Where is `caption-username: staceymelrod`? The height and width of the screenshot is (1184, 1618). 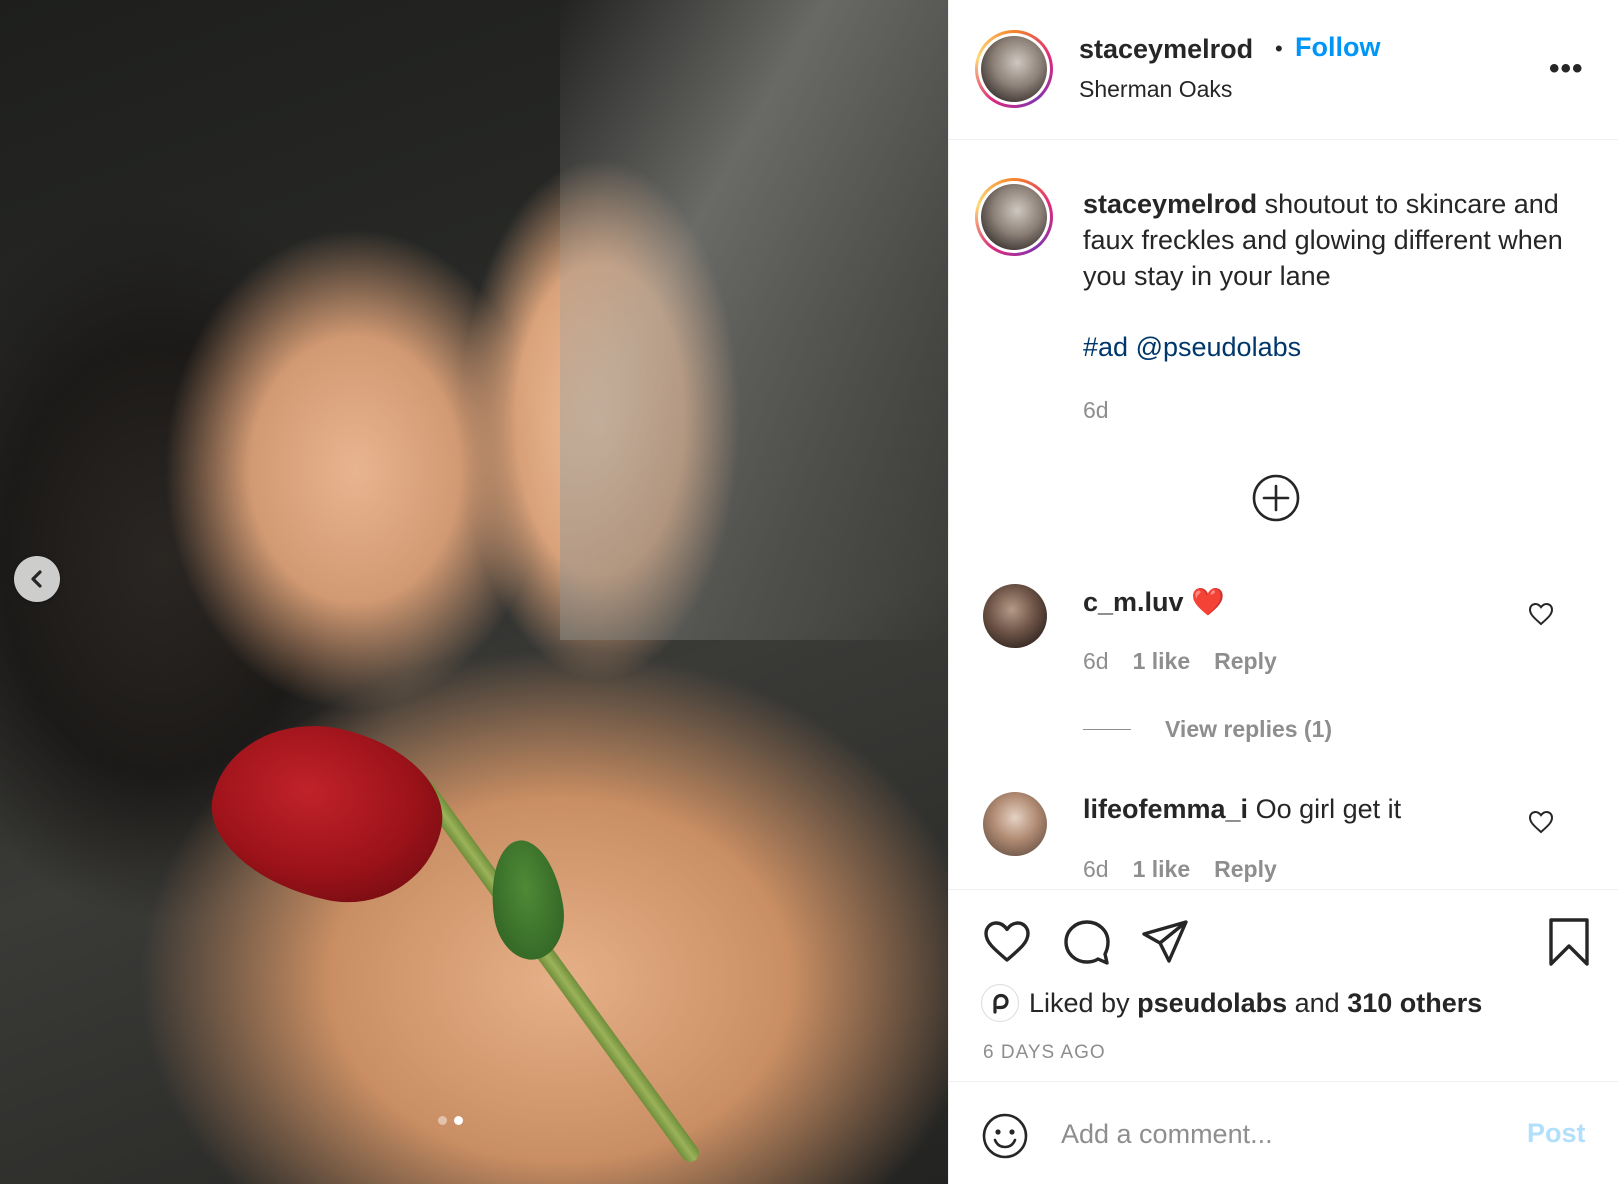
caption-username: staceymelrod is located at coordinates (1170, 204).